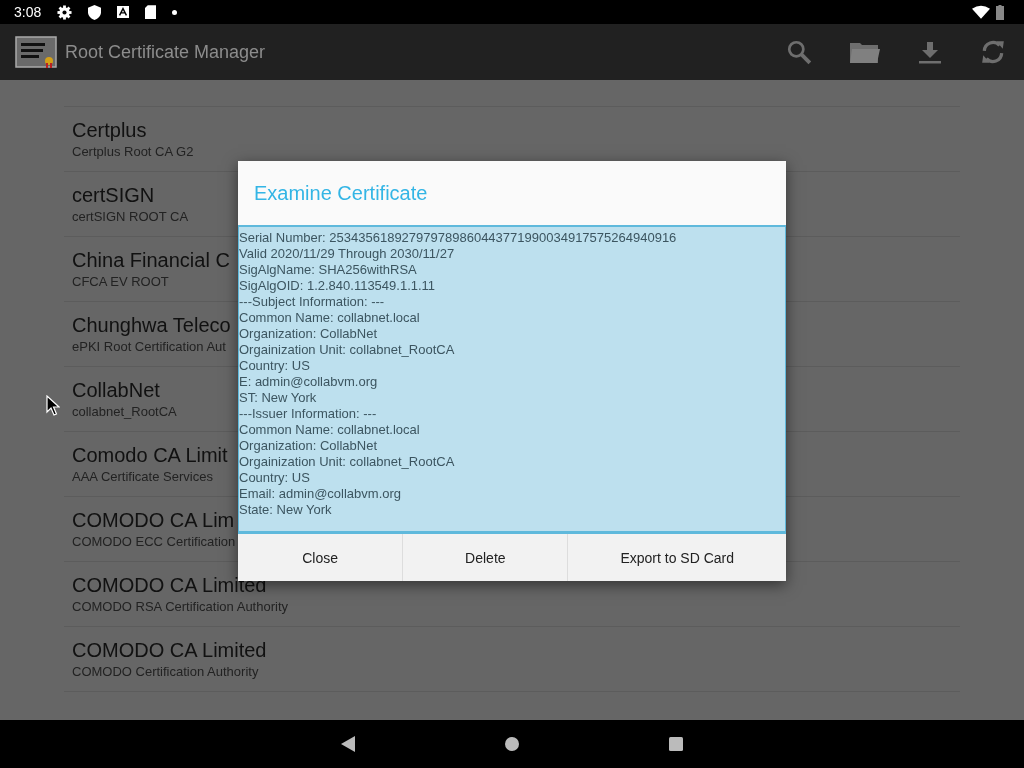 This screenshot has height=768, width=1024. Describe the element at coordinates (512, 238) in the screenshot. I see `certificate-field: Serial Number: 253435618927979789860443771990034917575264940916` at that location.